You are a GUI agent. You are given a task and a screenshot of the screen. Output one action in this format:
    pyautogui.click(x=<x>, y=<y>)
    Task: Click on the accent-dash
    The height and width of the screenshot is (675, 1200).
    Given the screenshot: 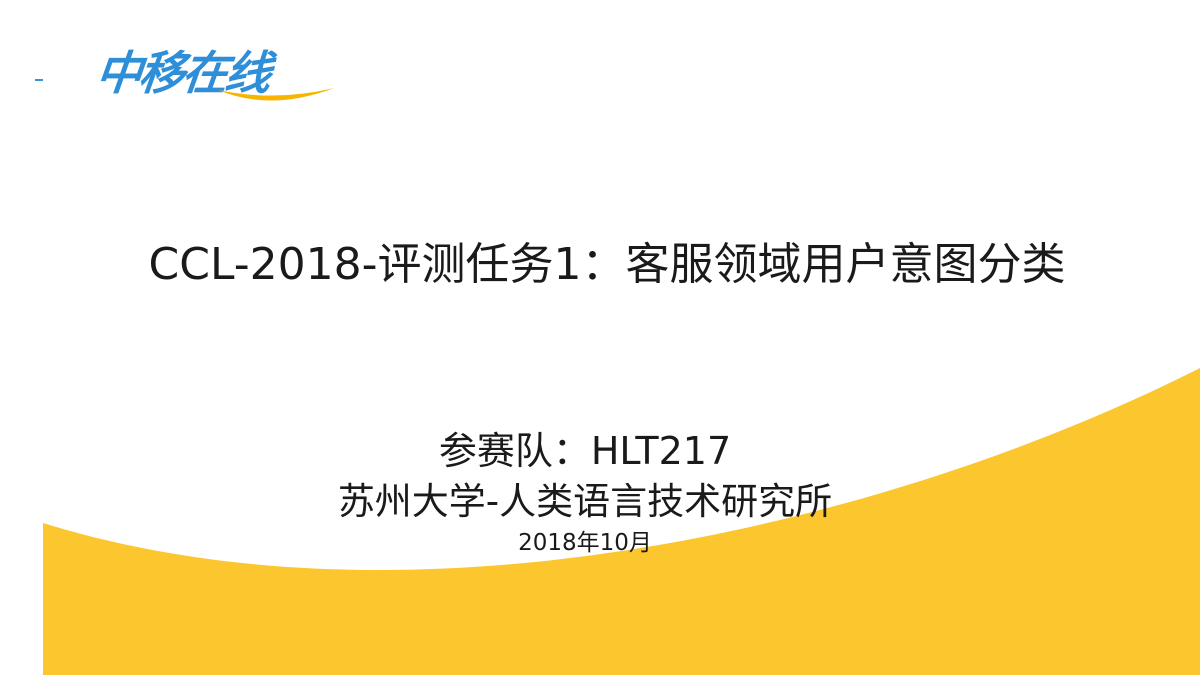 What is the action you would take?
    pyautogui.click(x=39, y=80)
    